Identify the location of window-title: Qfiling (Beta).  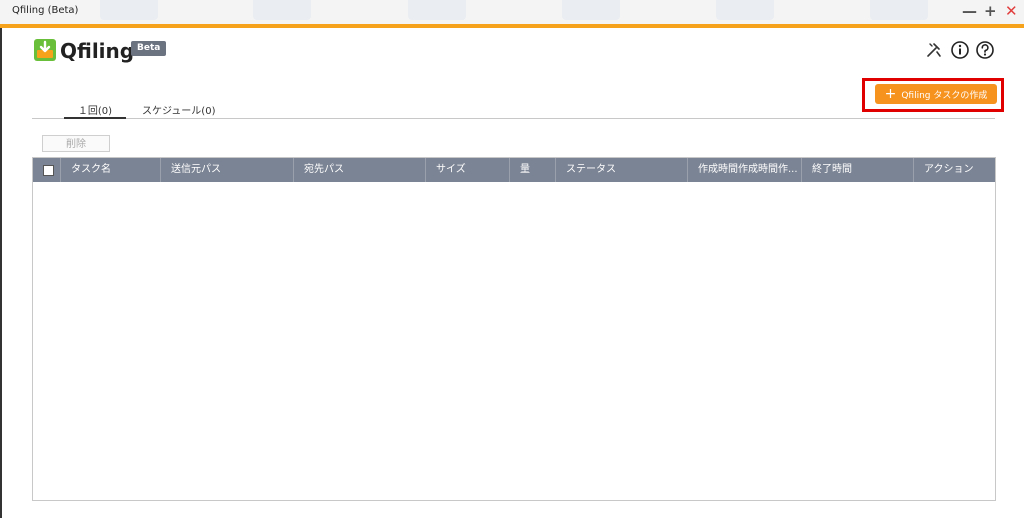
(45, 10).